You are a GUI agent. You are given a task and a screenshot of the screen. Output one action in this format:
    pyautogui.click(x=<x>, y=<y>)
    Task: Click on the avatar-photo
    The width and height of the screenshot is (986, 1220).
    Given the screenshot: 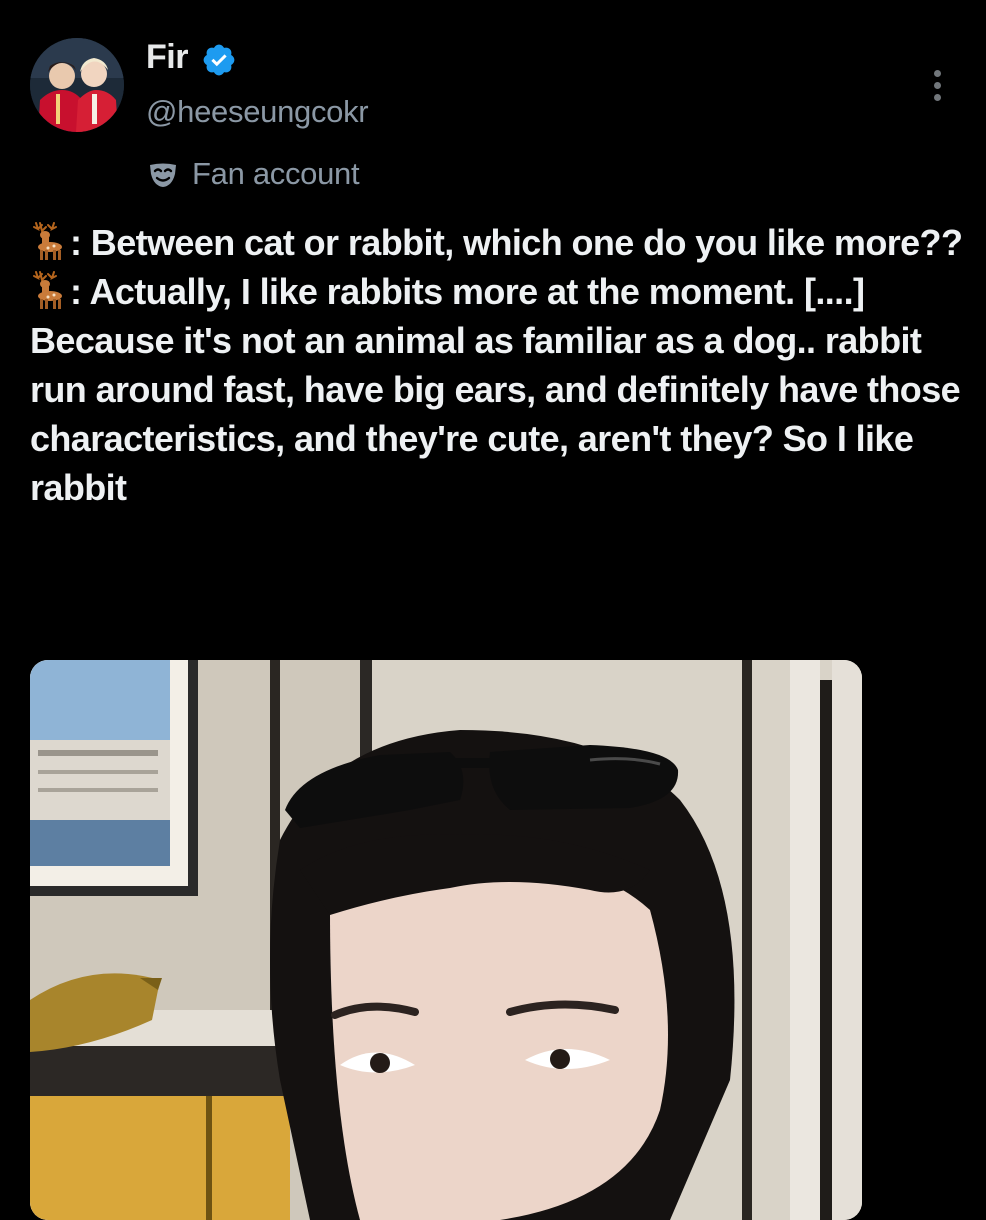 What is the action you would take?
    pyautogui.click(x=77, y=85)
    